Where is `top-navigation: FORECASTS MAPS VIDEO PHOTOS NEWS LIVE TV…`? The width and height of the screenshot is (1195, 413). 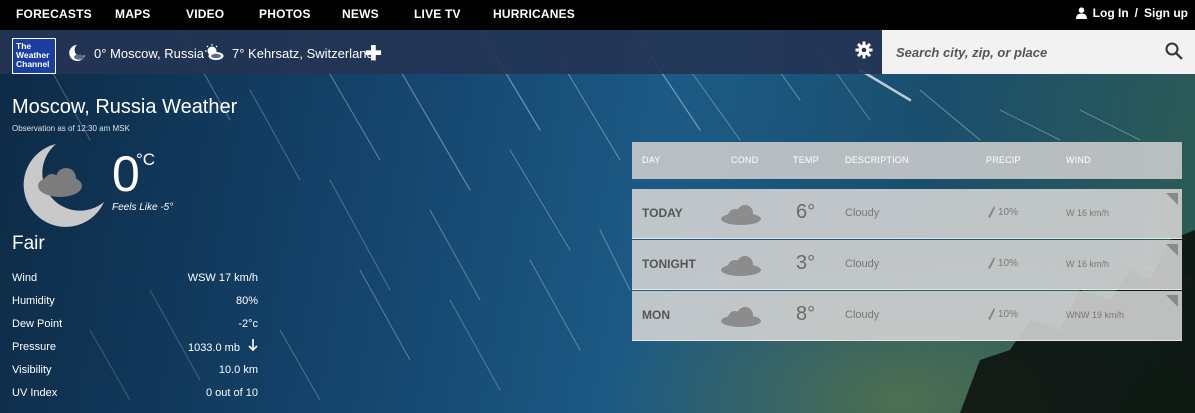 top-navigation: FORECASTS MAPS VIDEO PHOTOS NEWS LIVE TV… is located at coordinates (597, 15).